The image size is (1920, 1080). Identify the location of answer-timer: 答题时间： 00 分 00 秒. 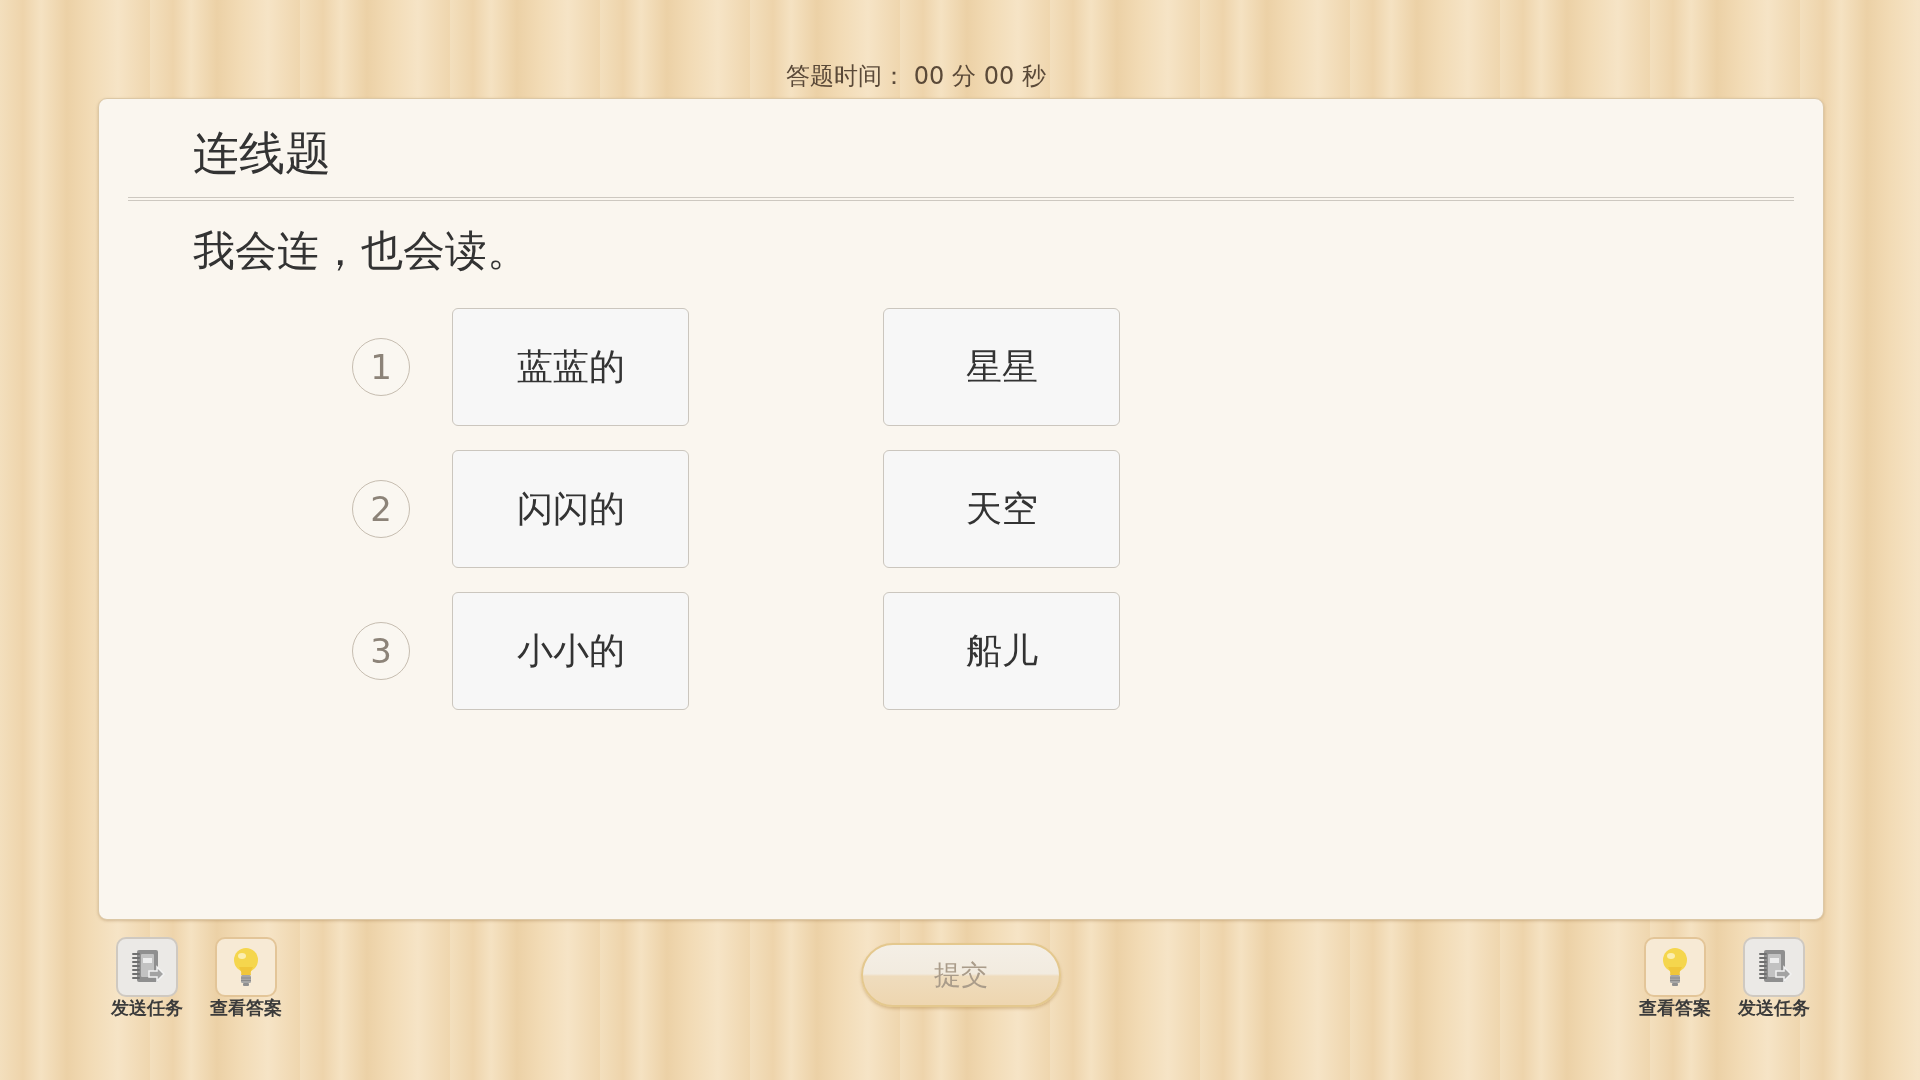
(916, 76).